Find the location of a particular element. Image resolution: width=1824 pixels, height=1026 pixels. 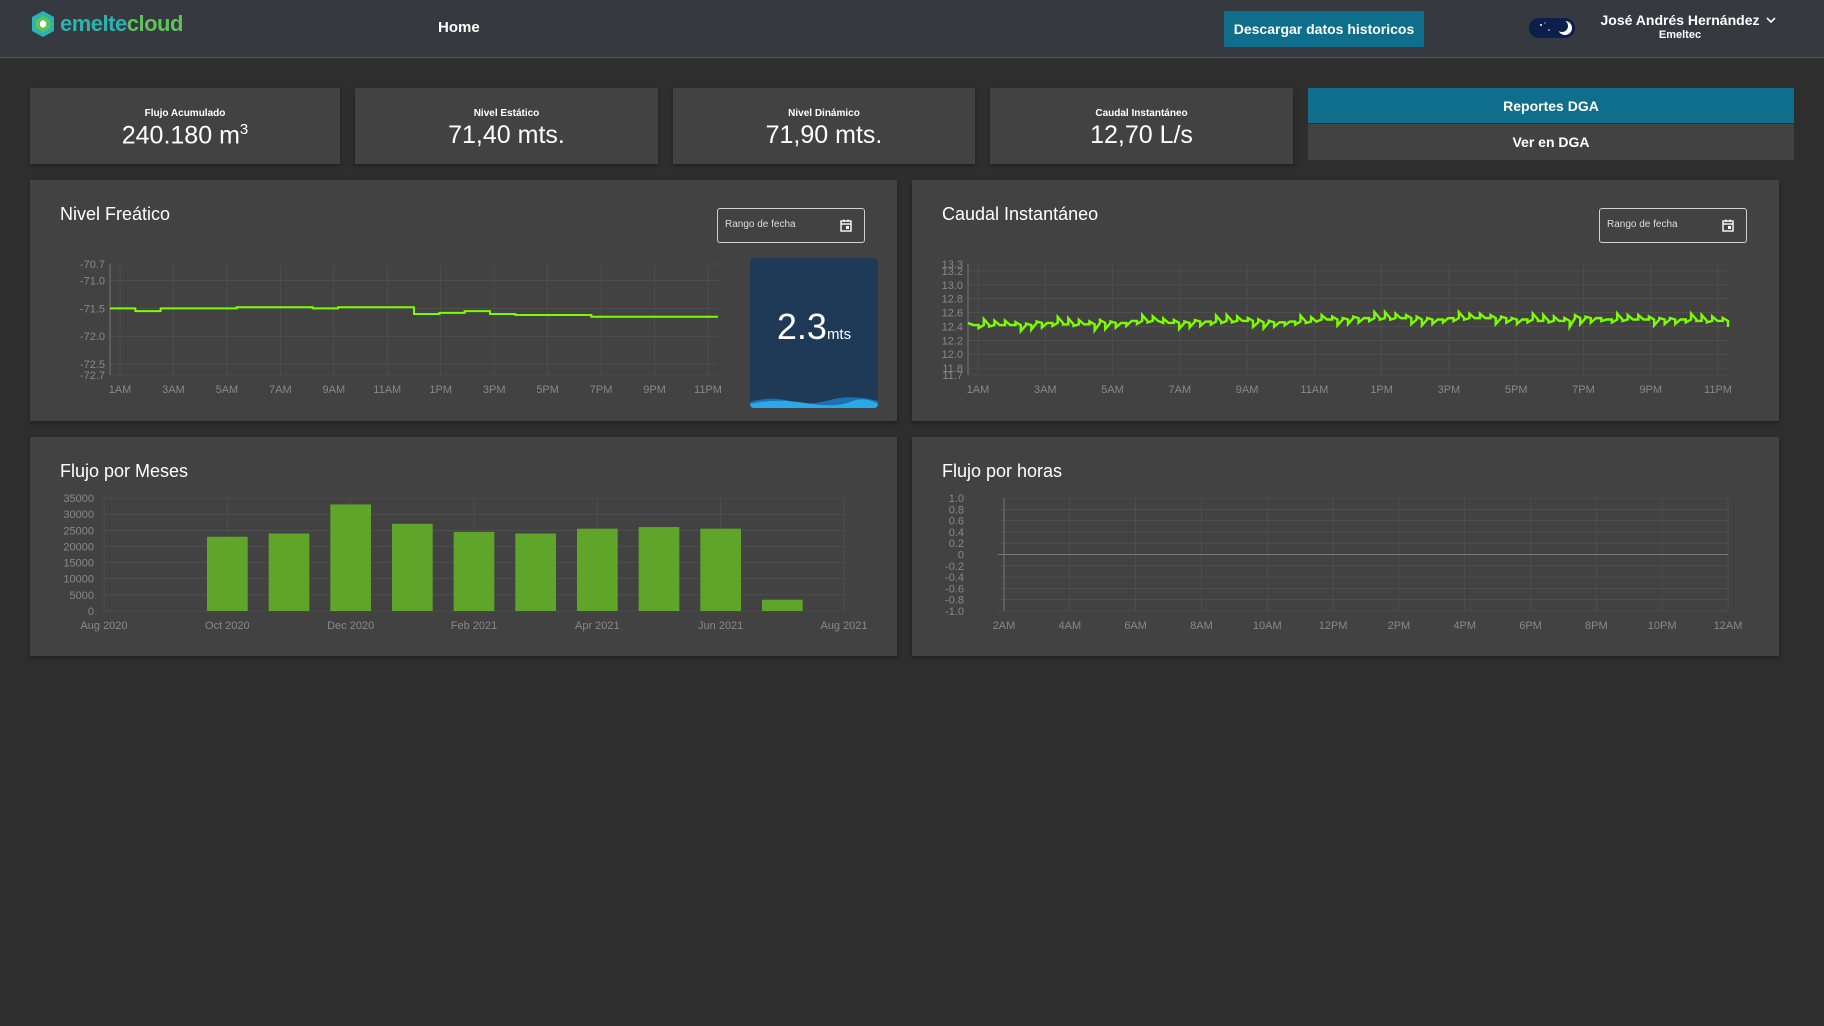

stat-card-flujo-acumulado: Flujo Acumulado 240.180 m3 is located at coordinates (185, 126).